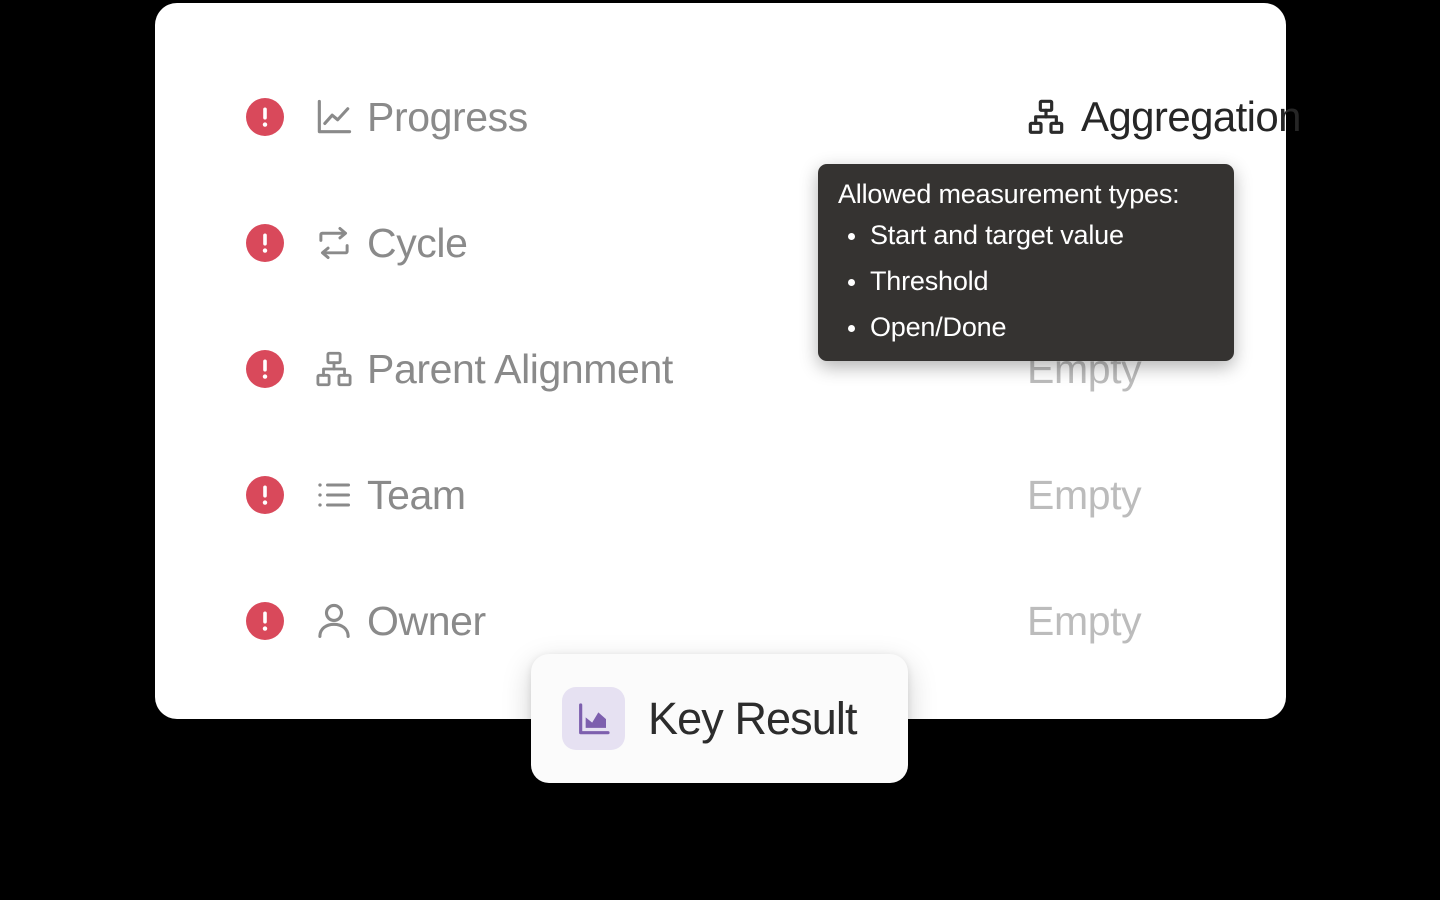 Image resolution: width=1440 pixels, height=900 pixels. What do you see at coordinates (447, 116) in the screenshot?
I see `field-label: Progress` at bounding box center [447, 116].